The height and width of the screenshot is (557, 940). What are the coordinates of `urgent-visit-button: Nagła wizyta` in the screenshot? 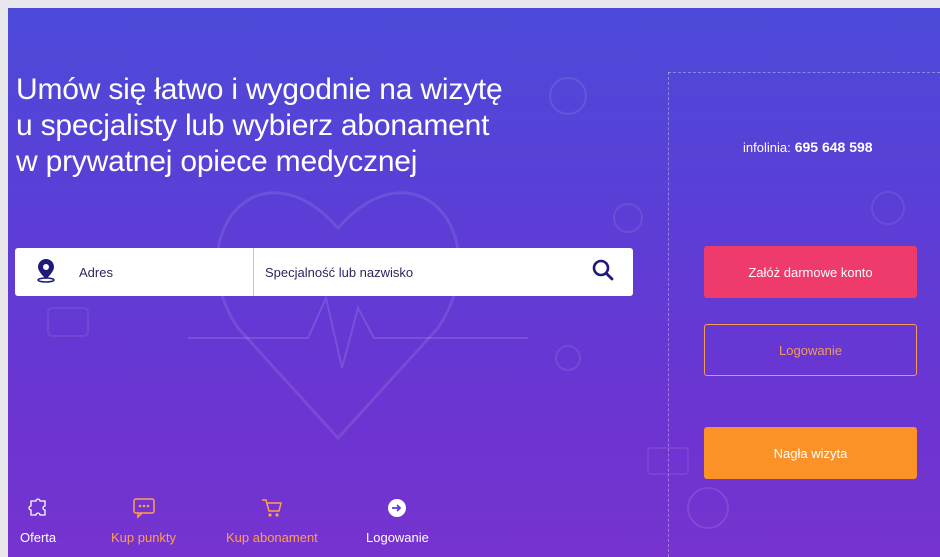 It's located at (810, 453).